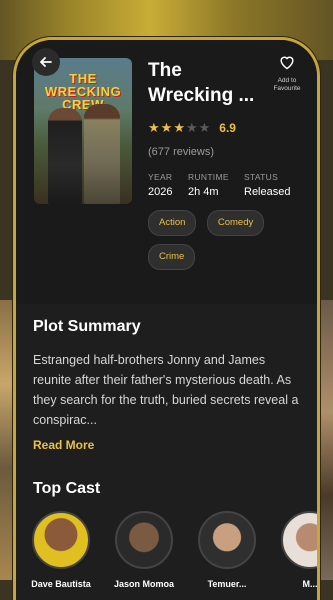 This screenshot has height=600, width=333. I want to click on top-cast-heading: Top Cast, so click(67, 488).